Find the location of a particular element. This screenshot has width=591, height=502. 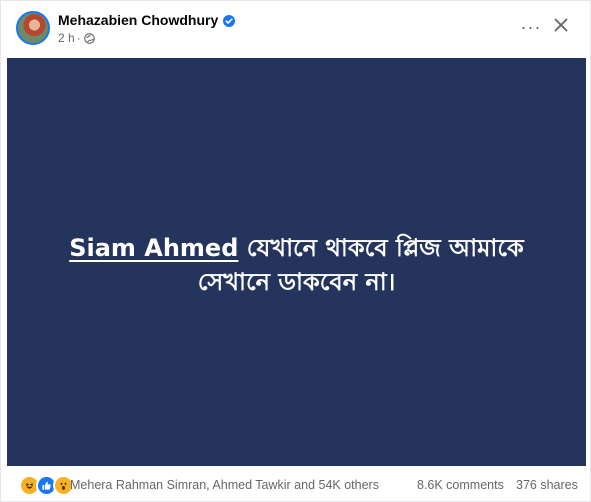

post-header: Mehazabien Chowdhury 2 h · ··· is located at coordinates (295, 29).